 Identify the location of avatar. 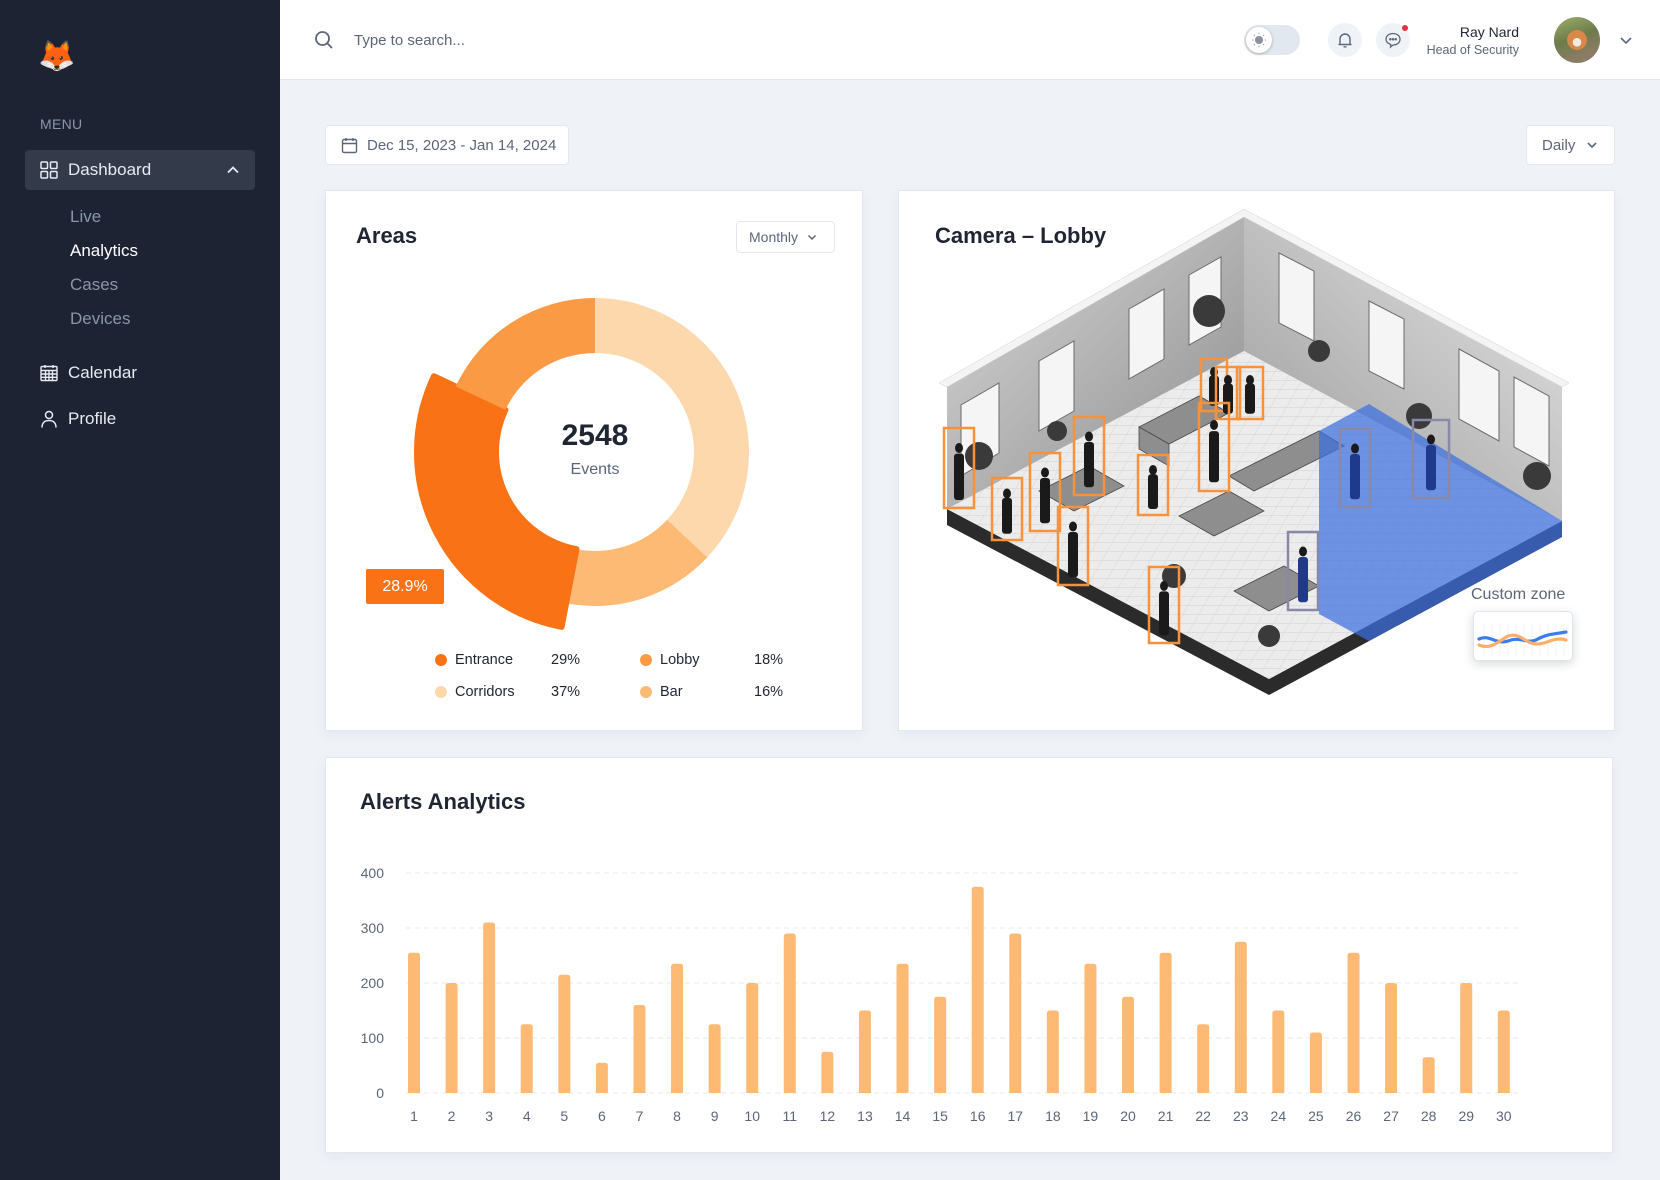
(1577, 40).